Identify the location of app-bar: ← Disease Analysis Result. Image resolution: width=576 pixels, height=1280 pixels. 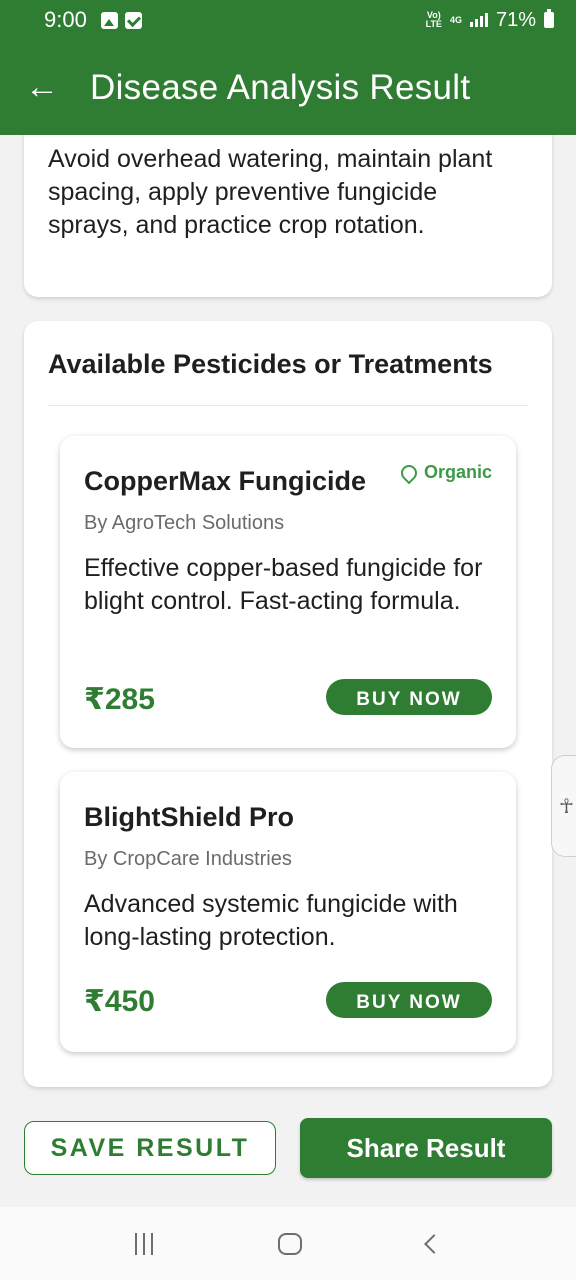
(288, 87).